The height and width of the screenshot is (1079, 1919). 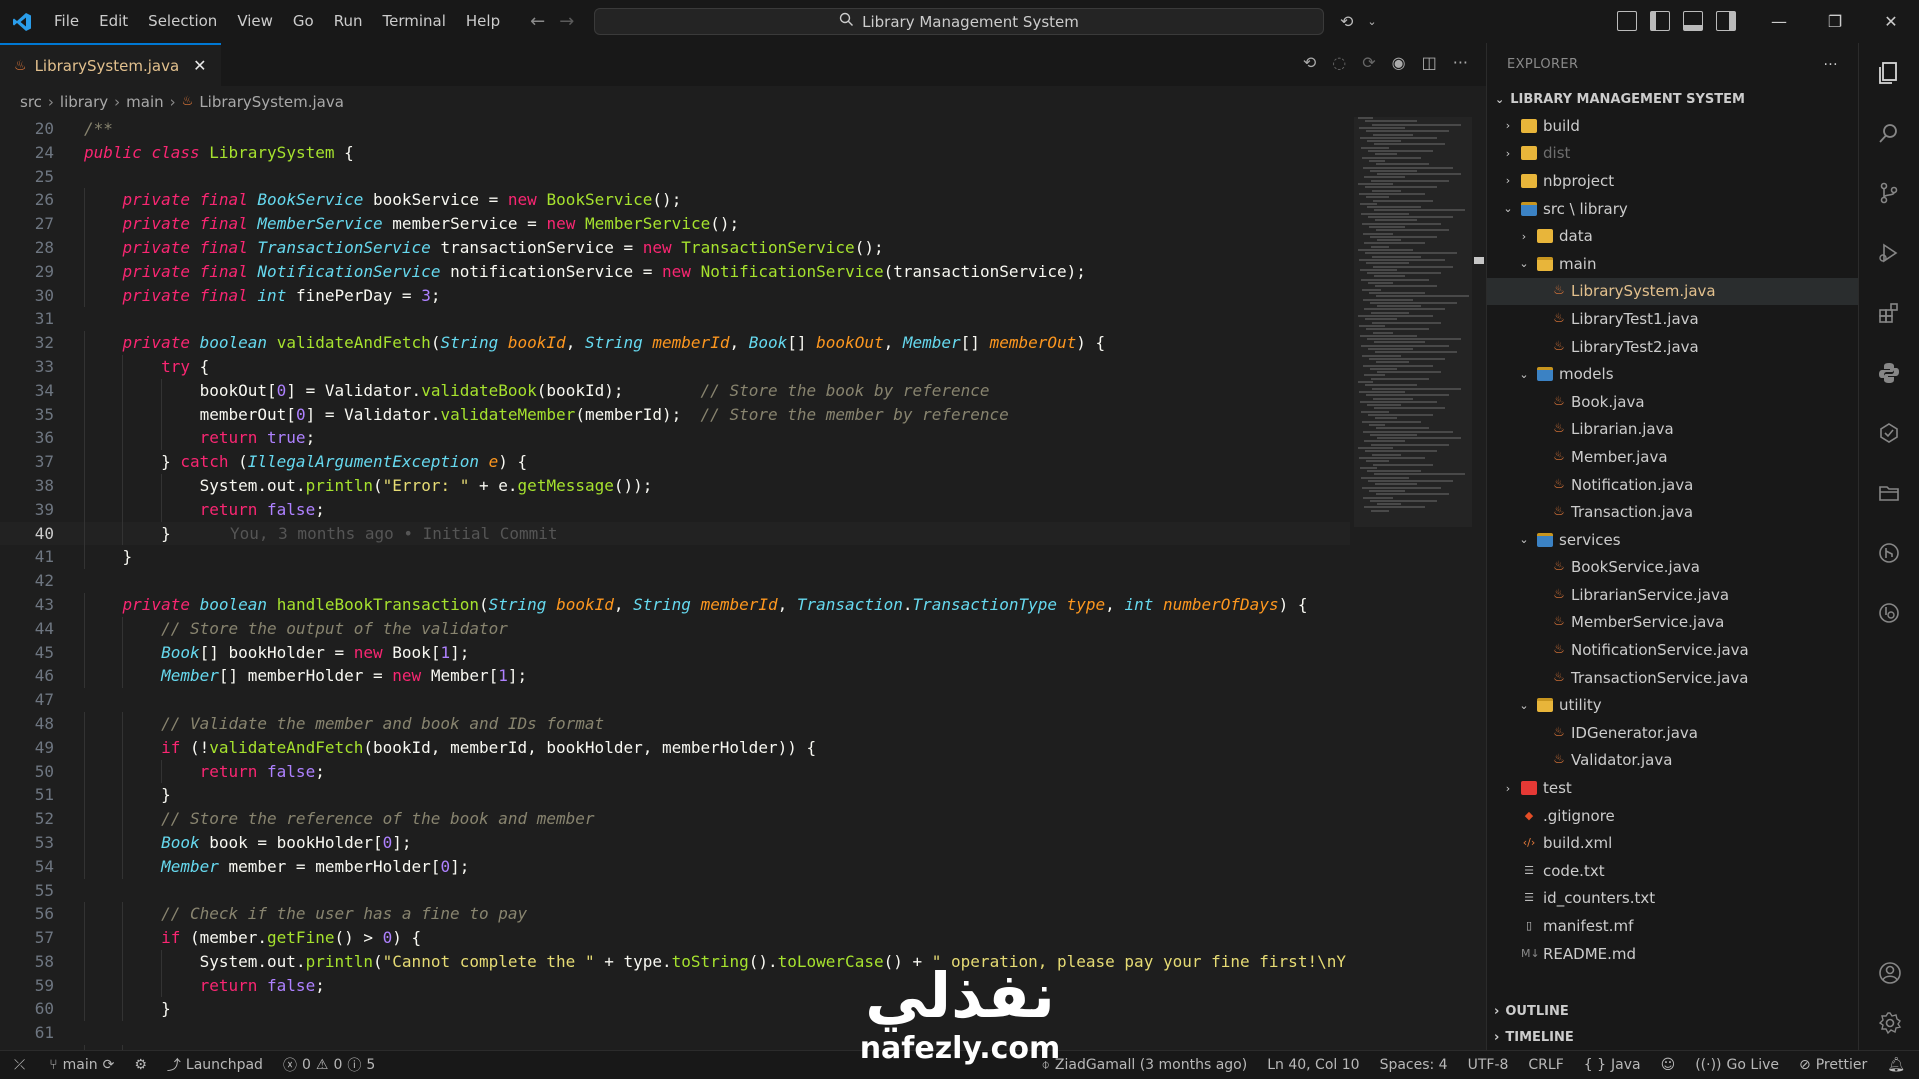 I want to click on file-librarianservice-java: ♨ LibrarianService.java, so click(x=1672, y=595).